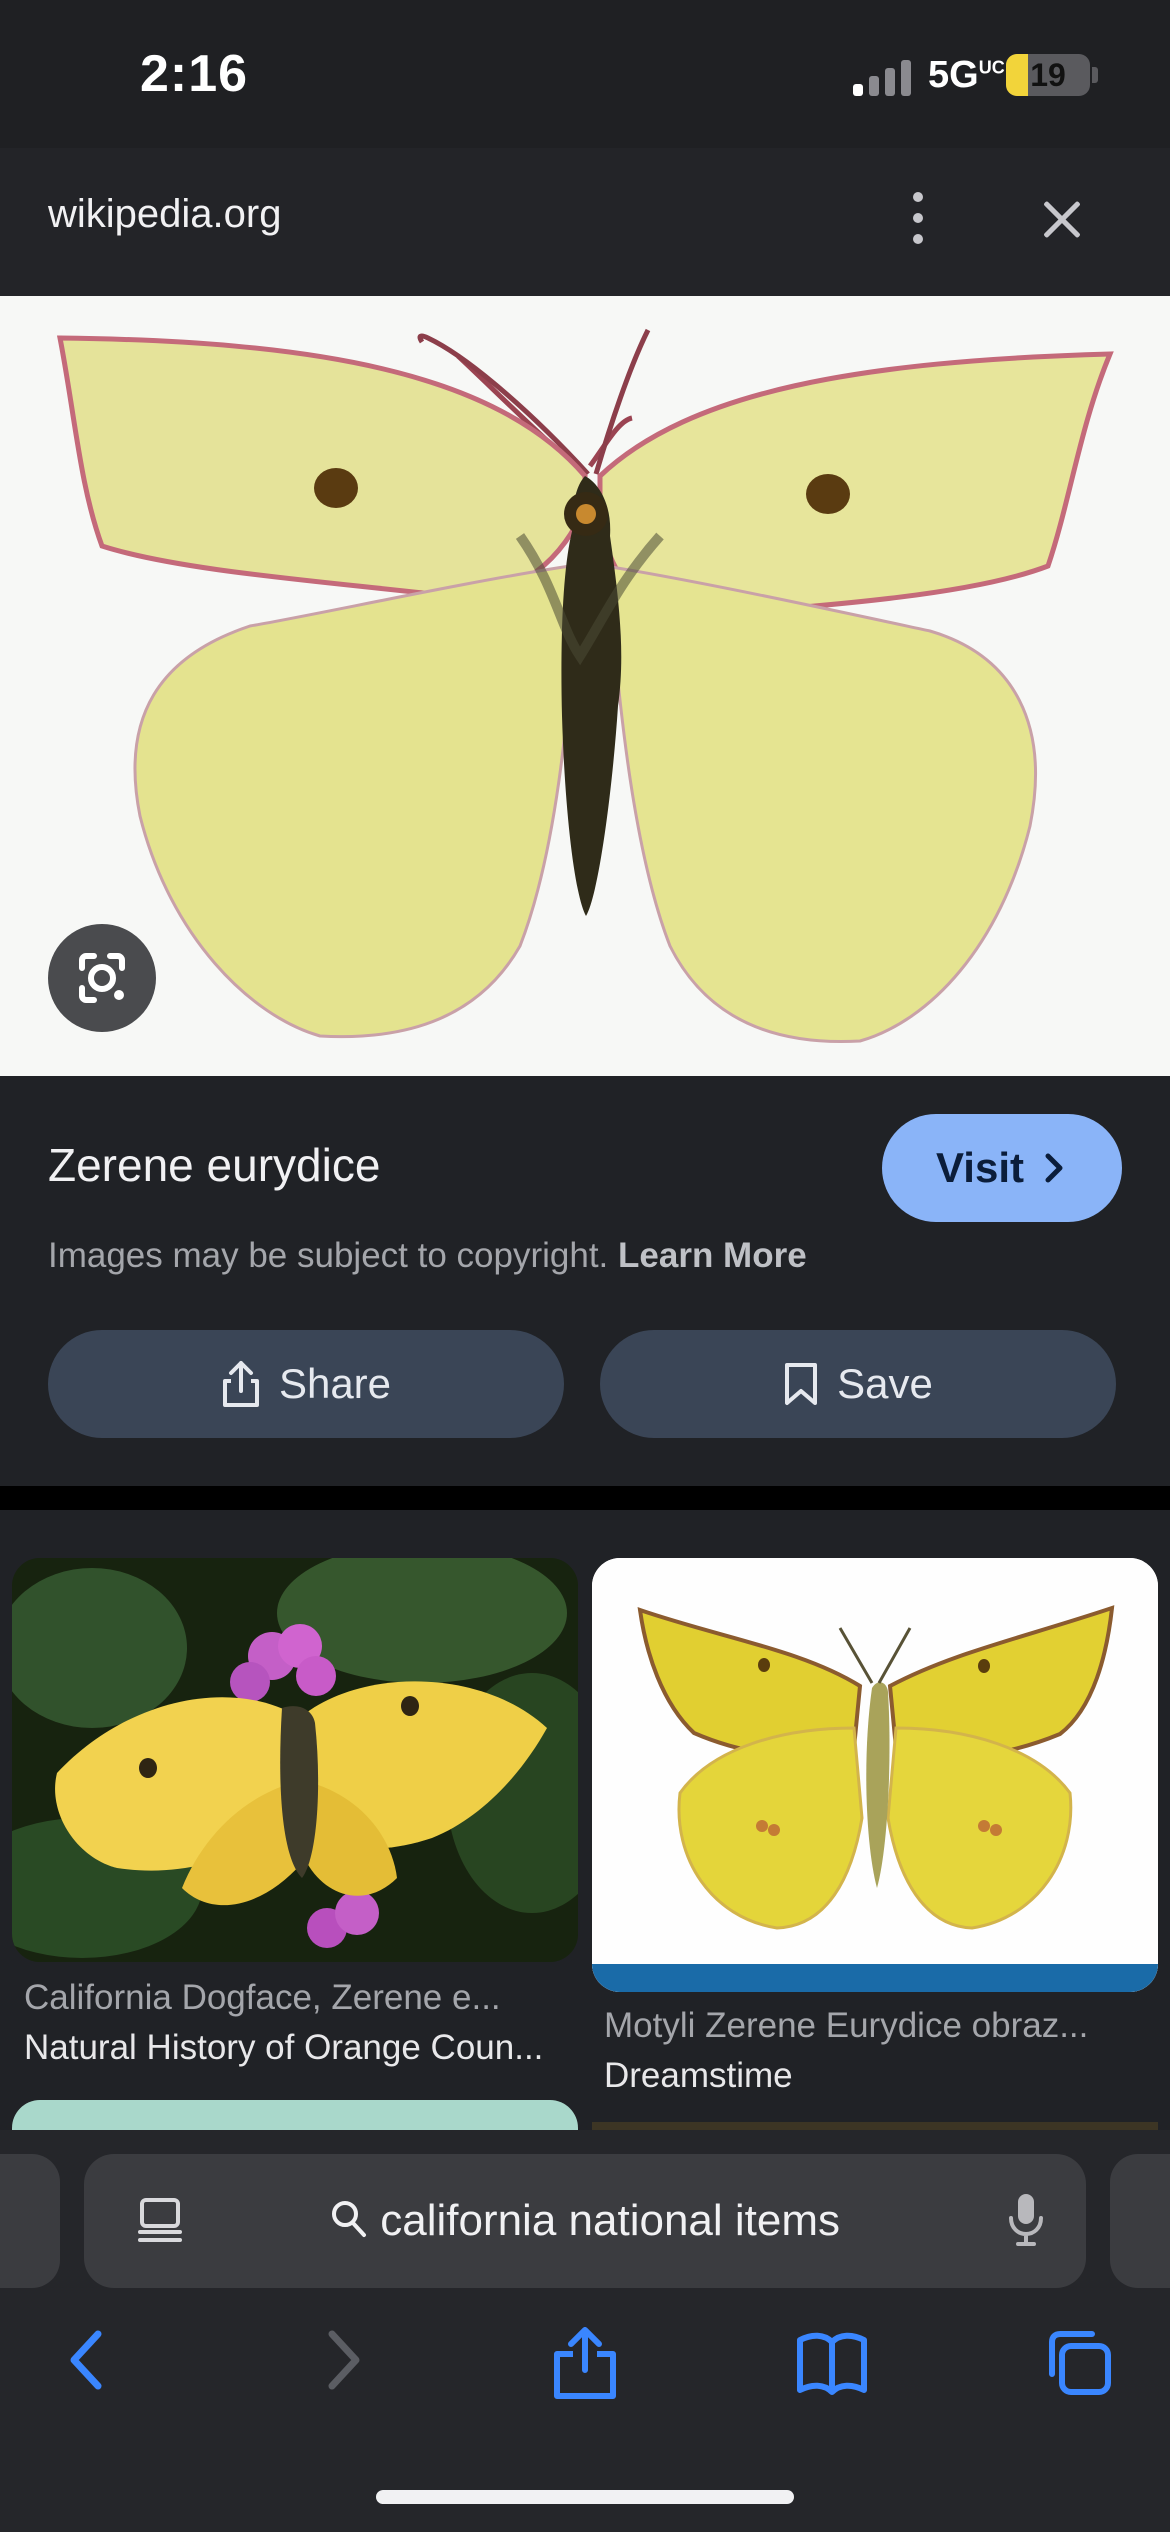 Image resolution: width=1170 pixels, height=2532 pixels. Describe the element at coordinates (980, 1167) in the screenshot. I see `visit-label: Visit` at that location.